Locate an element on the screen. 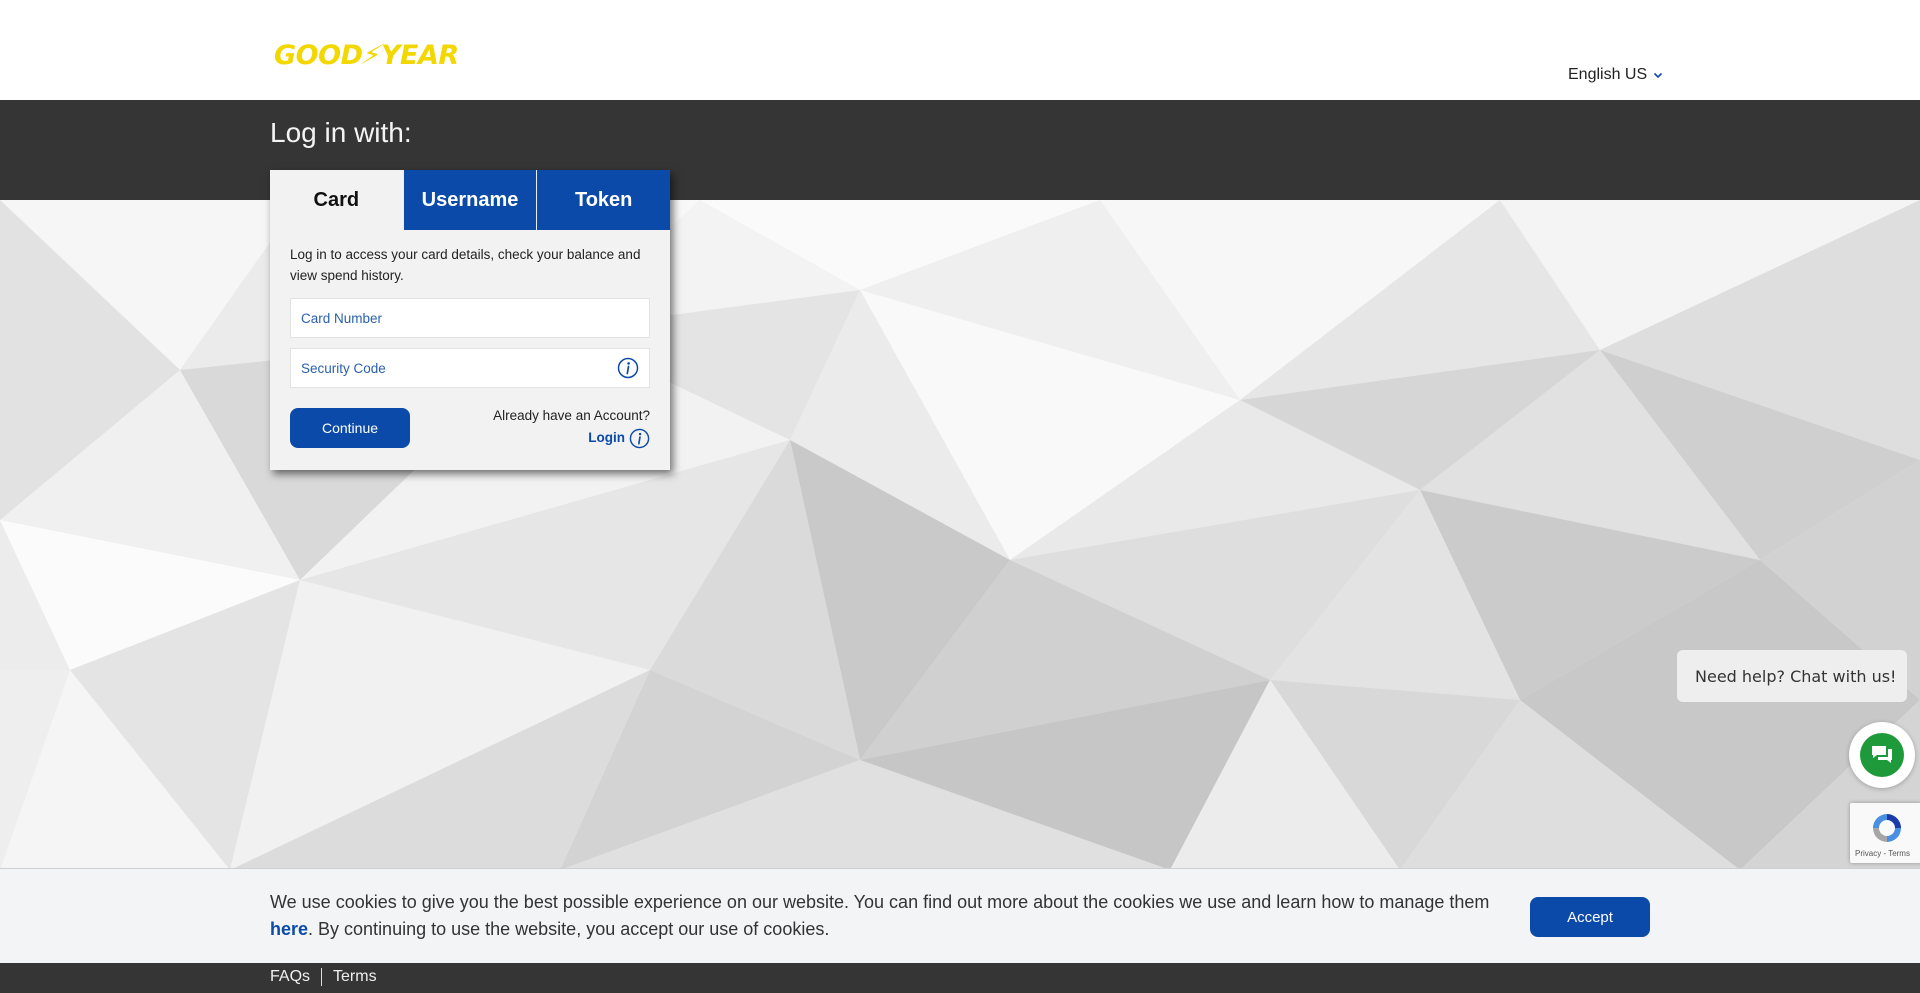 This screenshot has width=1920, height=993. info-icon is located at coordinates (628, 368).